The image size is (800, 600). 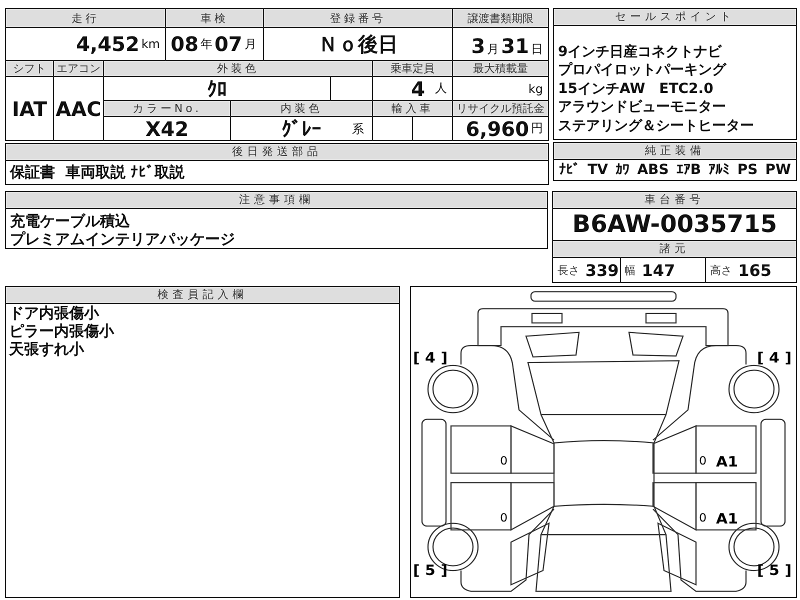 I want to click on column-header: エアコン, so click(x=79, y=69).